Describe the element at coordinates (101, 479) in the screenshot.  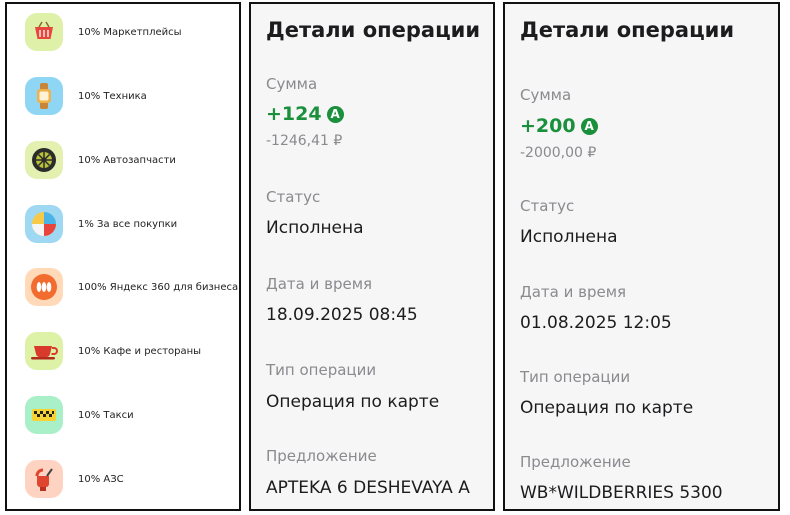
I see `category-label: 10% АЗС` at that location.